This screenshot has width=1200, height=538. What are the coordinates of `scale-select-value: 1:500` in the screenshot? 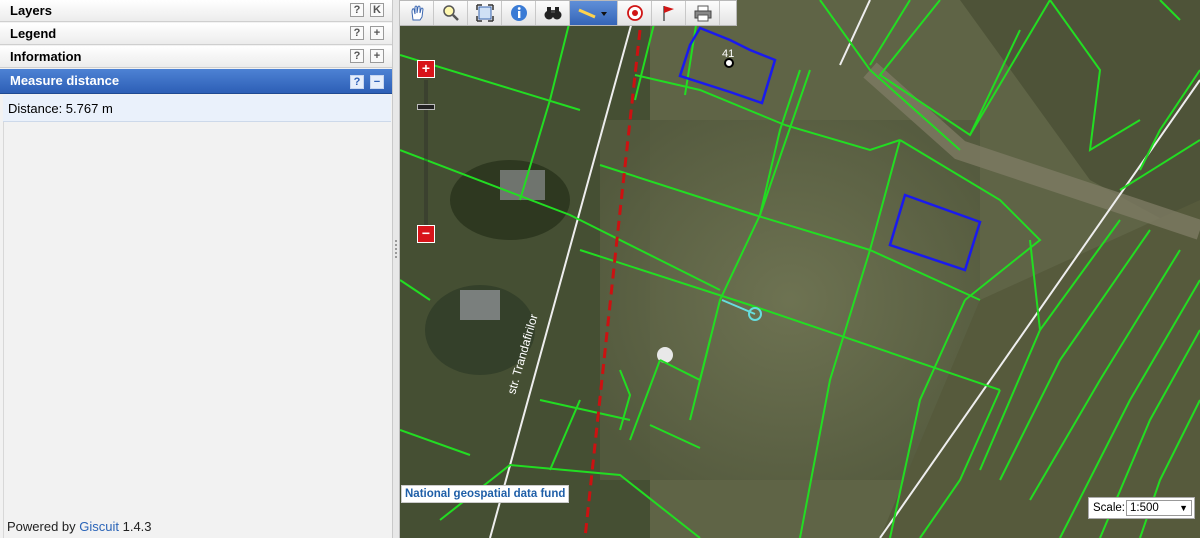 It's located at (1144, 508).